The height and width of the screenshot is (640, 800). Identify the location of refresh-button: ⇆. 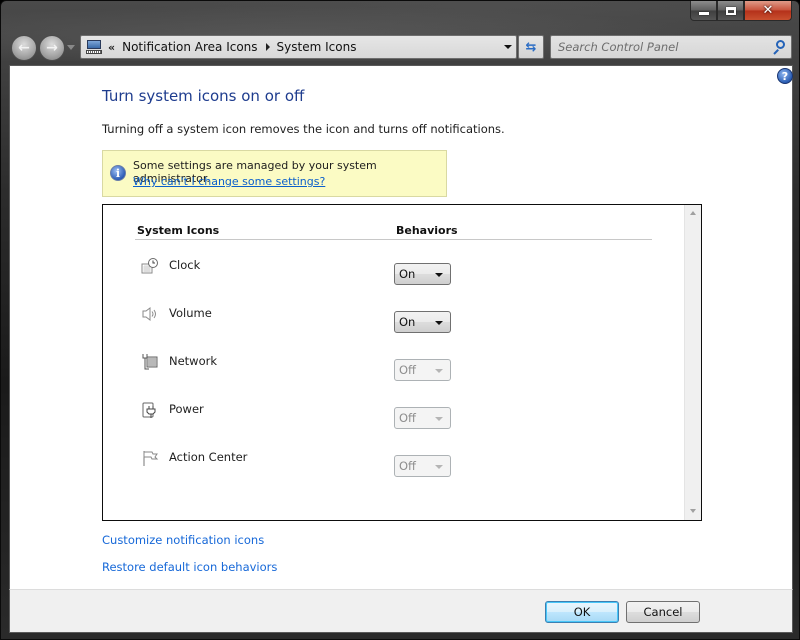
(531, 47).